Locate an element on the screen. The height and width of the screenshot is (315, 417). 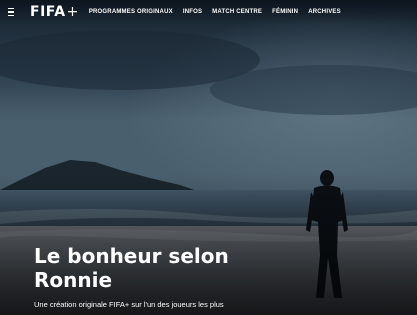
nav-link-archives: ARCHIVES is located at coordinates (324, 12).